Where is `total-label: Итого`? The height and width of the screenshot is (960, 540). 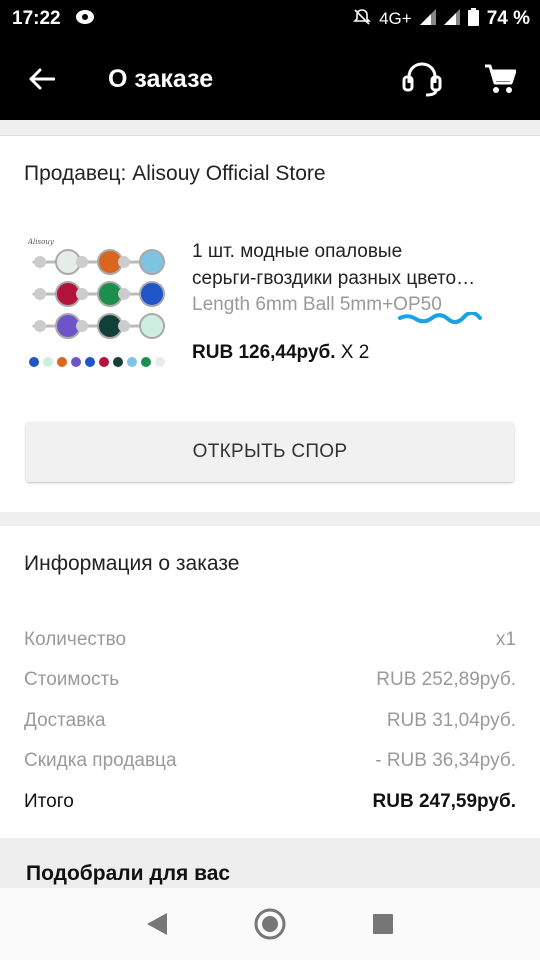
total-label: Итого is located at coordinates (49, 801).